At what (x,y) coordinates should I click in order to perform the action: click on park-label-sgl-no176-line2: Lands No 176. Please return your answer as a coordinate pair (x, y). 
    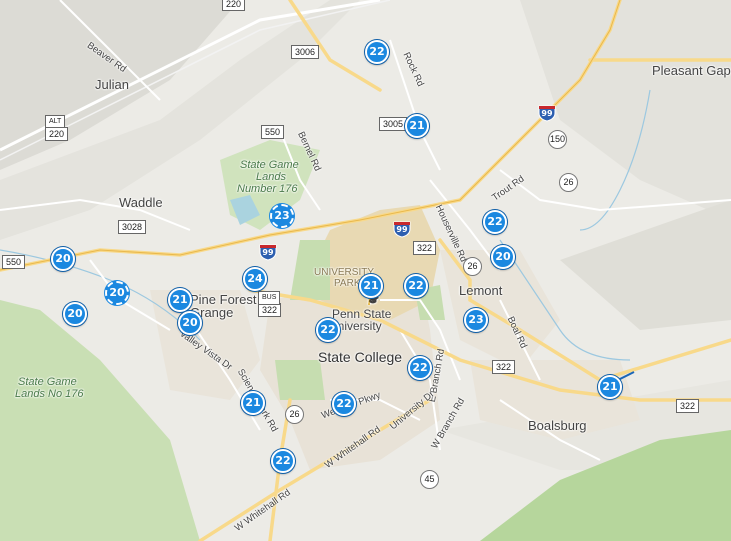
    Looking at the image, I should click on (49, 394).